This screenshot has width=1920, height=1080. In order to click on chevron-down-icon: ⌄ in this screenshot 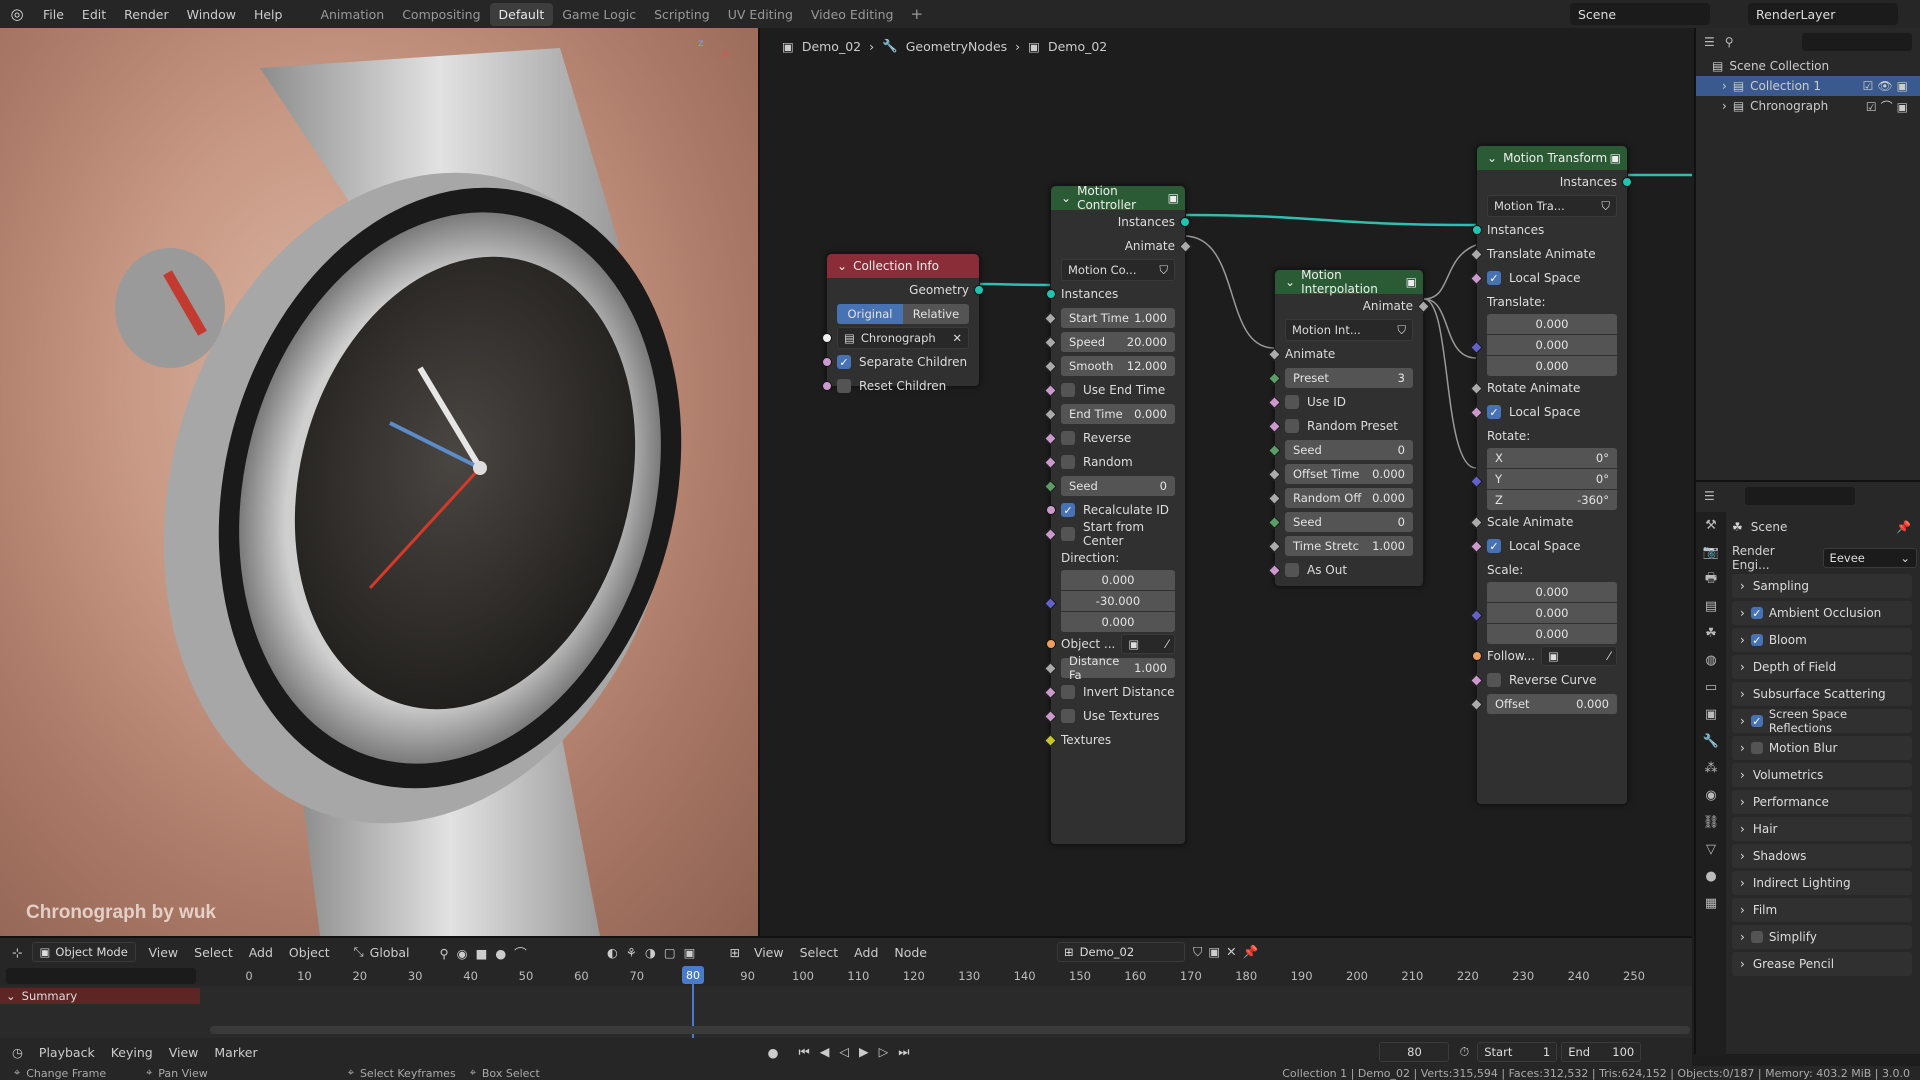, I will do `click(1066, 198)`.